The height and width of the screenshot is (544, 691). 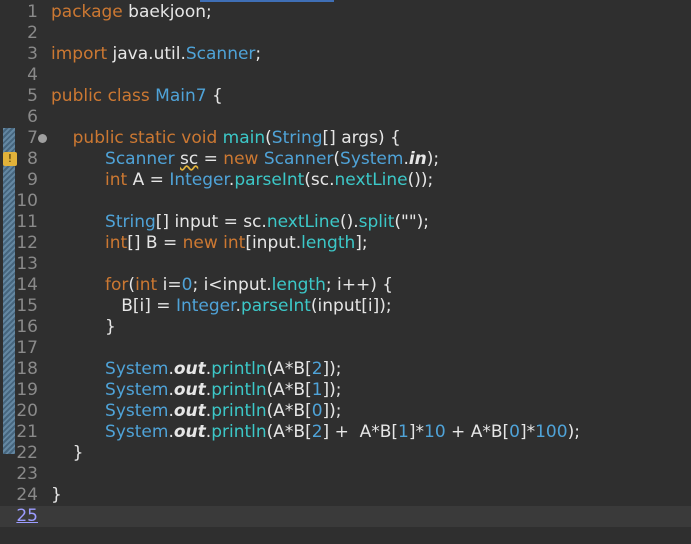 What do you see at coordinates (137, 96) in the screenshot?
I see `code-text: public class Main7 {` at bounding box center [137, 96].